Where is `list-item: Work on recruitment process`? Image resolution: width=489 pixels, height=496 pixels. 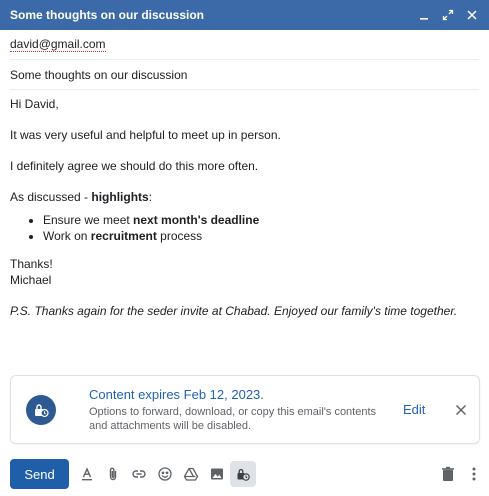
list-item: Work on recruitment process is located at coordinates (261, 236).